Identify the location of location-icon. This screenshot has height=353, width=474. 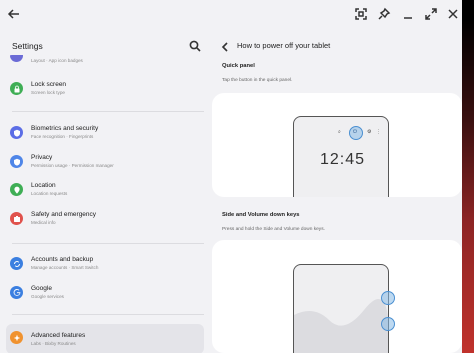
(16, 189).